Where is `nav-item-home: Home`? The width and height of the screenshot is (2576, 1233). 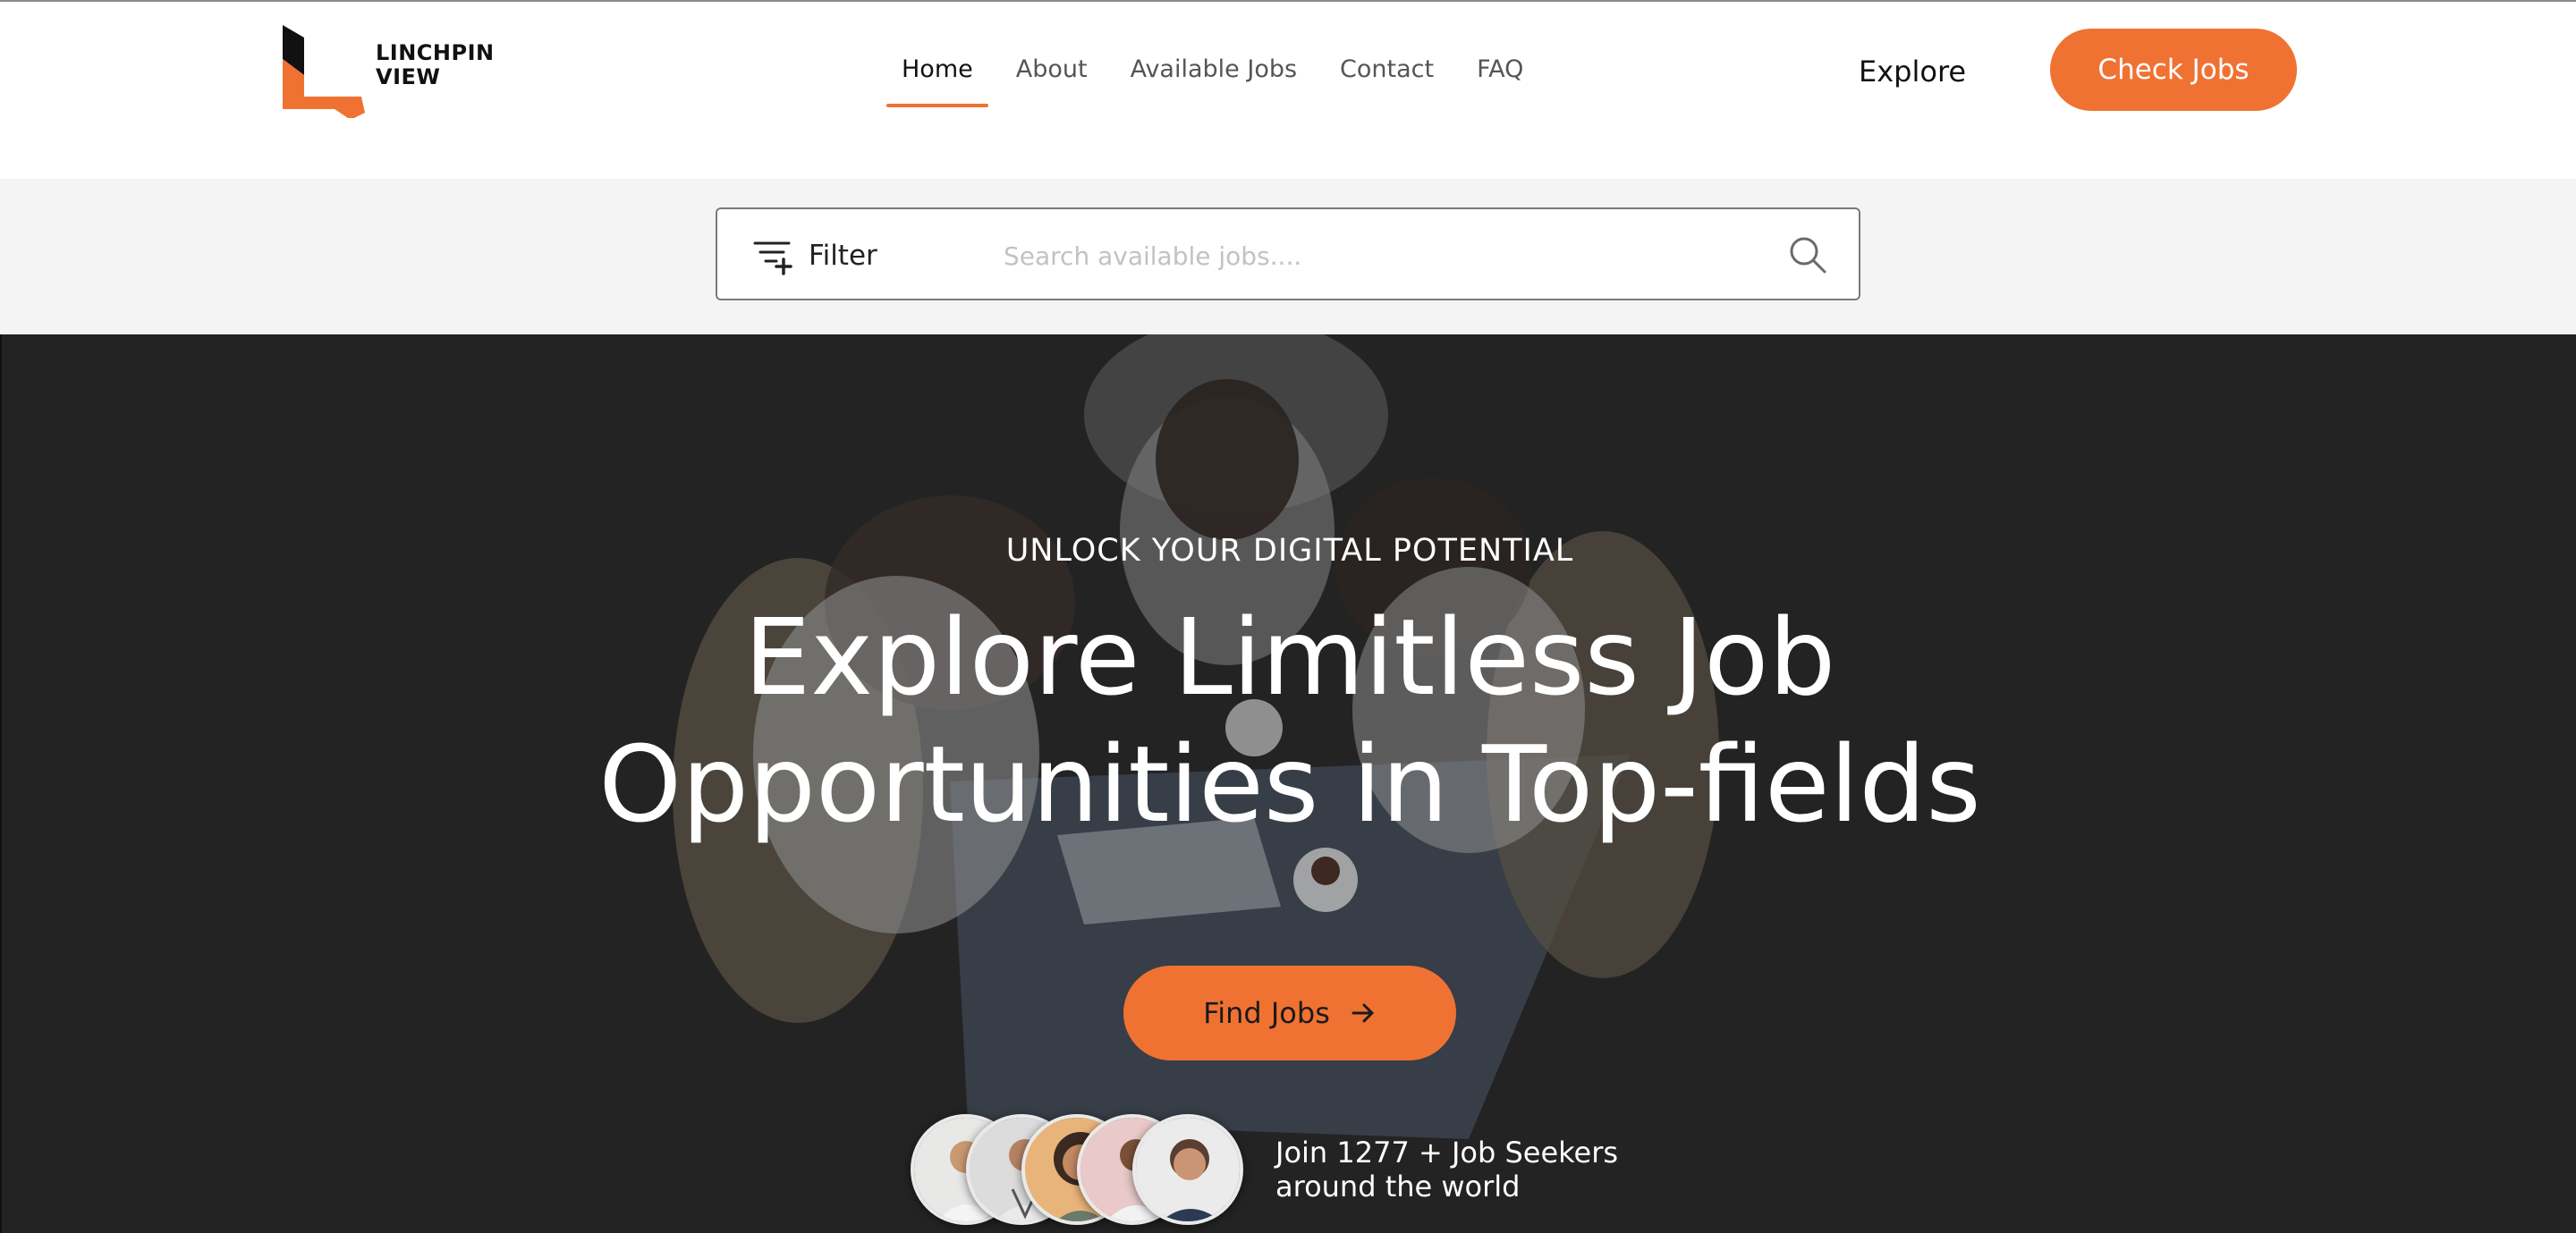
nav-item-home: Home is located at coordinates (937, 80).